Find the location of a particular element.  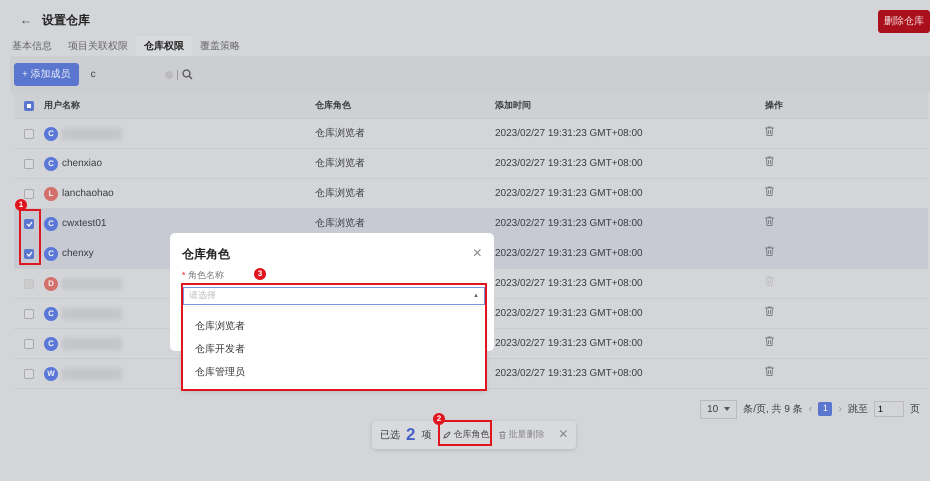

trash-icon is located at coordinates (502, 435).